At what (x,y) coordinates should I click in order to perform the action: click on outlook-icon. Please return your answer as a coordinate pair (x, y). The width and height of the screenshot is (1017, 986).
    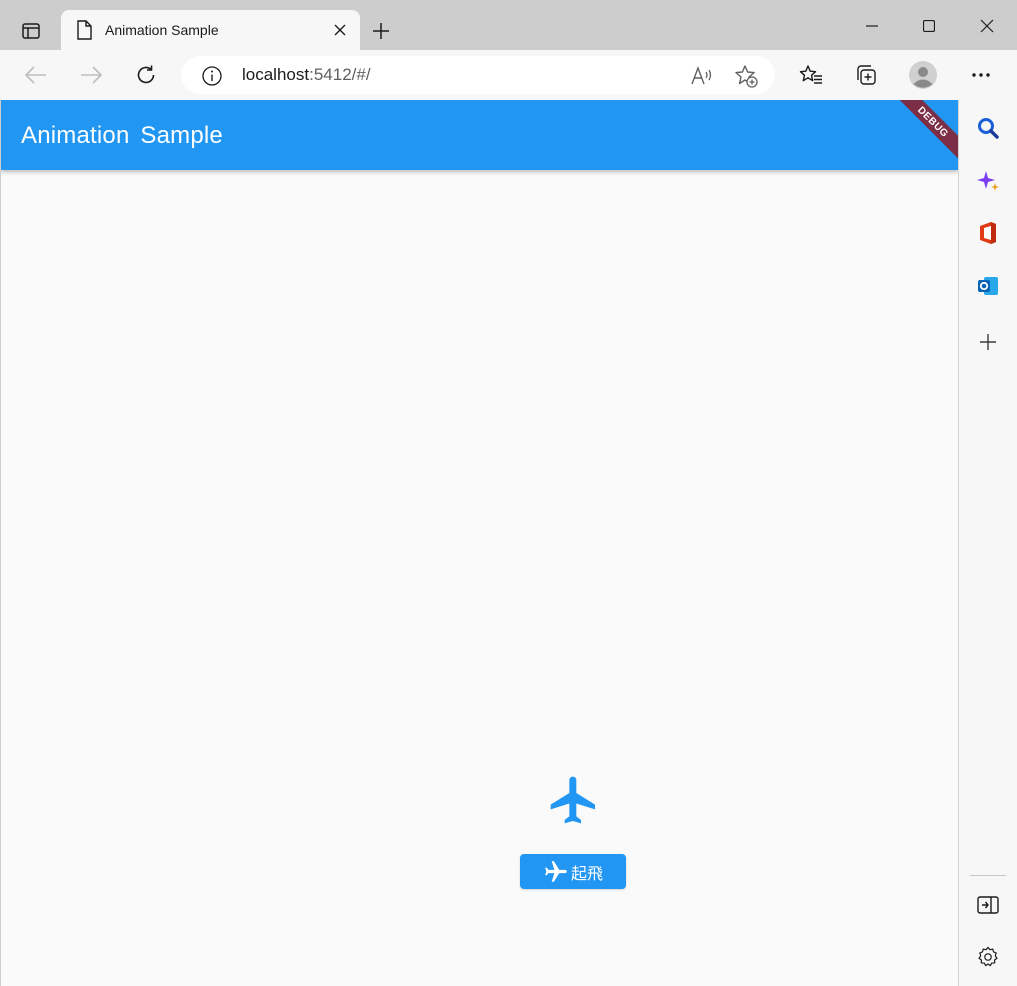
    Looking at the image, I should click on (988, 286).